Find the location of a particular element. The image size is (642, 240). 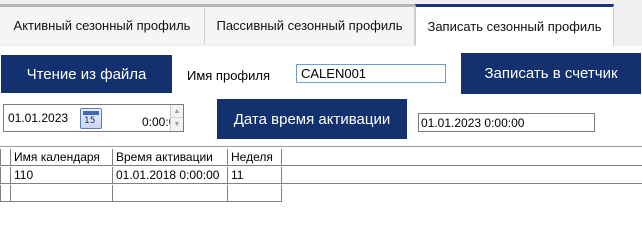

column-header-week: Неделя is located at coordinates (255, 157).